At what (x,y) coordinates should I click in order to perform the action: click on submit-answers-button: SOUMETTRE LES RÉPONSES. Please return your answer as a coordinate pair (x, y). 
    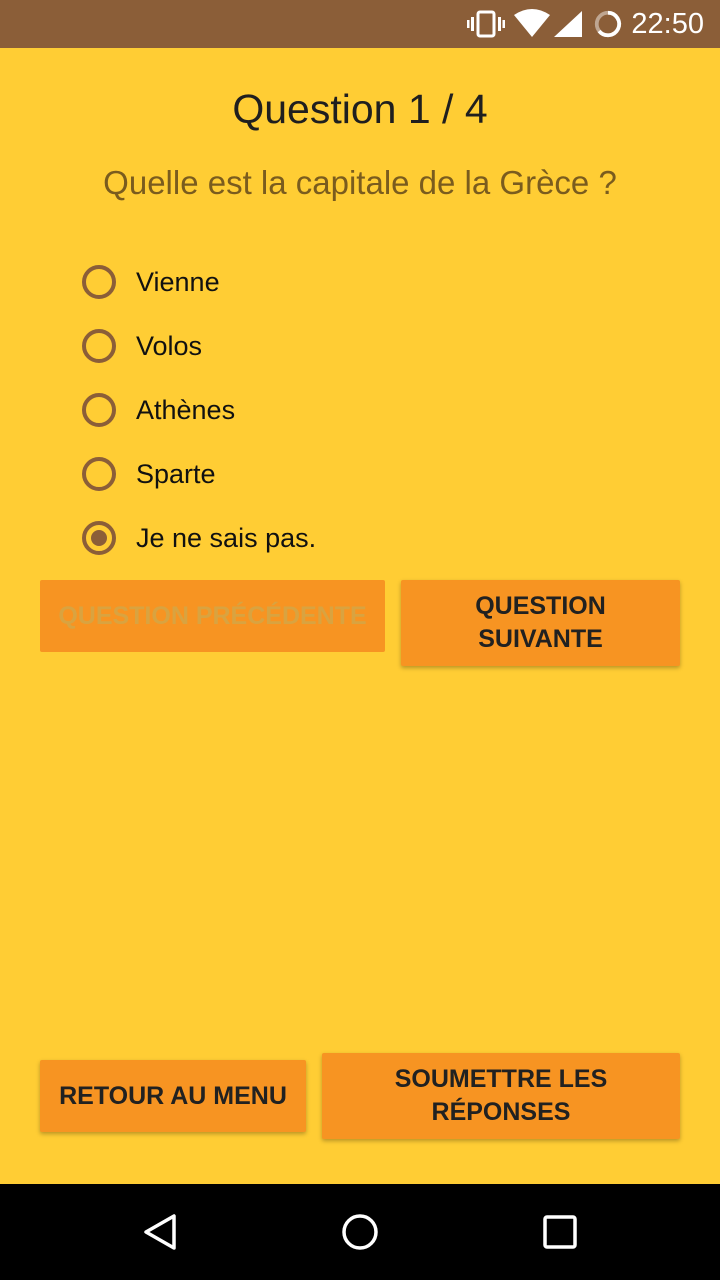
    Looking at the image, I should click on (501, 1096).